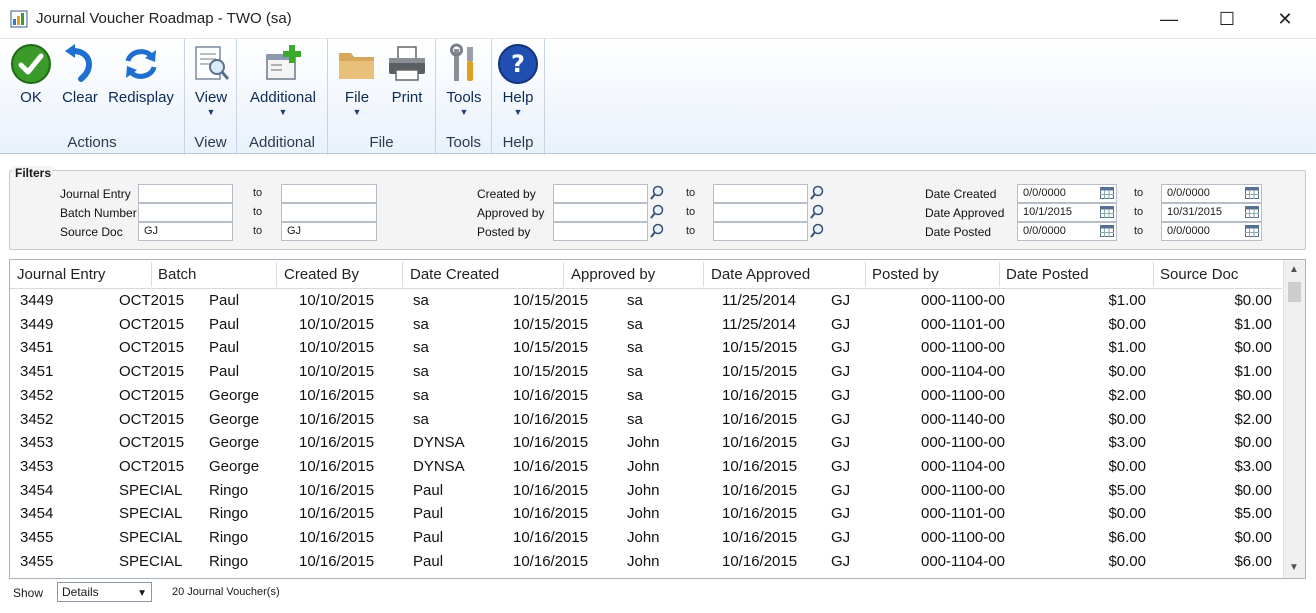 The width and height of the screenshot is (1316, 613). I want to click on approved-by-to-field, so click(760, 212).